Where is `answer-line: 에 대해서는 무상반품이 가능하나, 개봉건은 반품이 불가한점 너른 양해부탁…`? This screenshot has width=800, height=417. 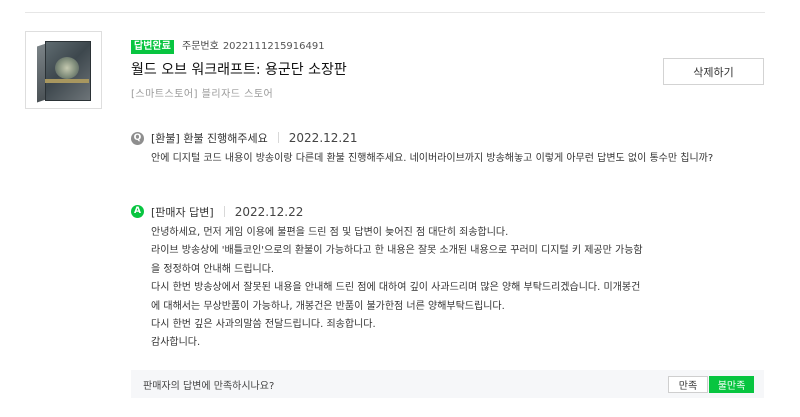 answer-line: 에 대해서는 무상반품이 가능하나, 개봉건은 반품이 불가한점 너른 양해부탁… is located at coordinates (328, 306).